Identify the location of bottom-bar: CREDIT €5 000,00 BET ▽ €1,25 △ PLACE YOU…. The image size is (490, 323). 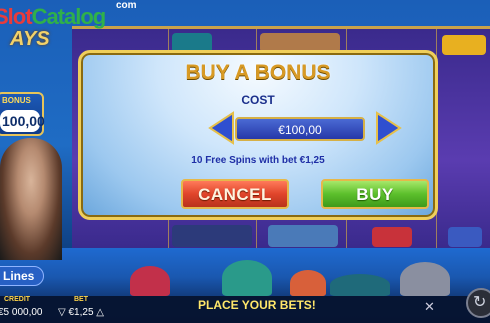
(245, 305).